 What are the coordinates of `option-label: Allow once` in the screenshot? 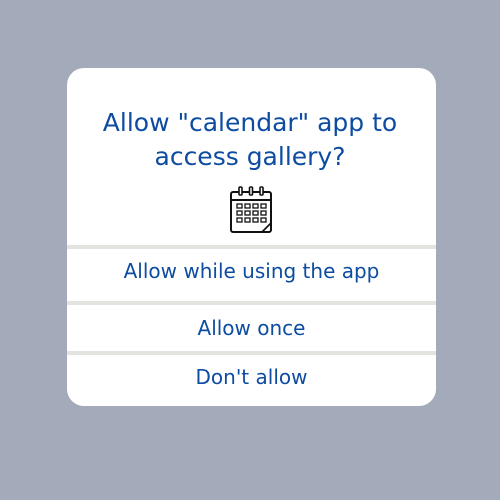 It's located at (251, 328).